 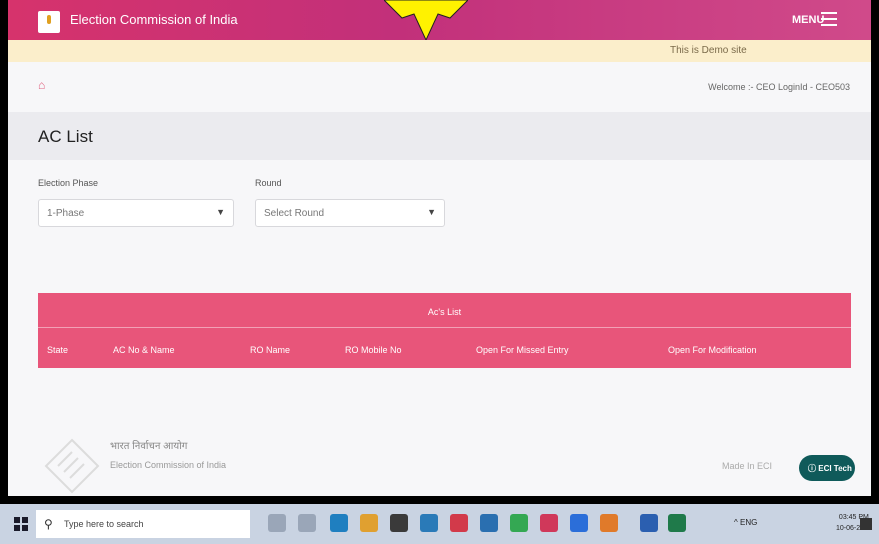 I want to click on column-header-missed-entry: Open For Missed Entry, so click(x=522, y=350).